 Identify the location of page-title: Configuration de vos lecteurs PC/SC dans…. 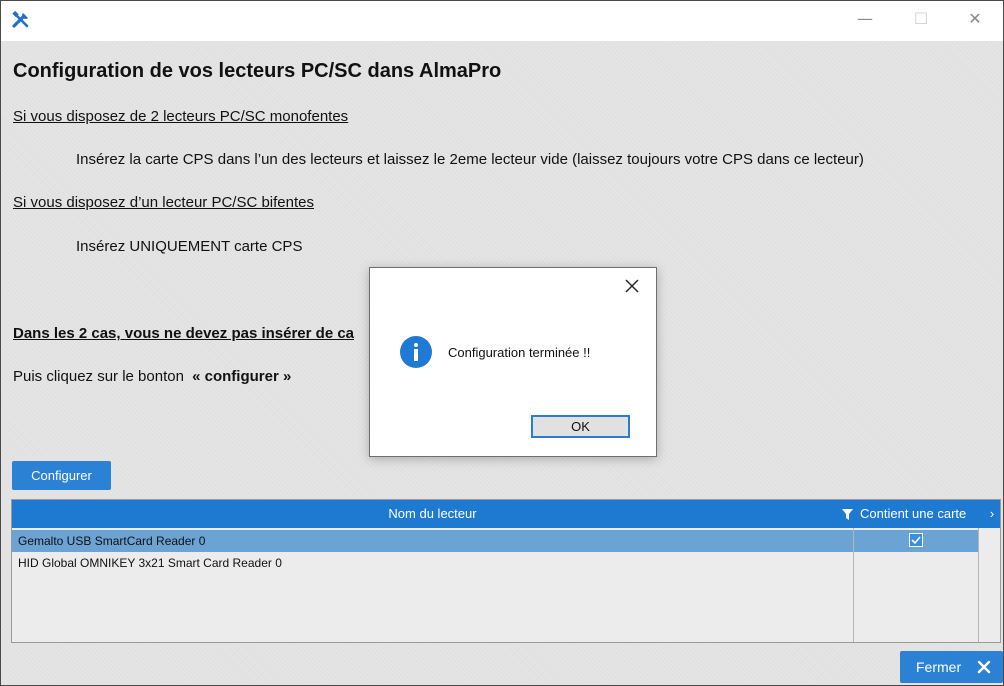
(257, 71).